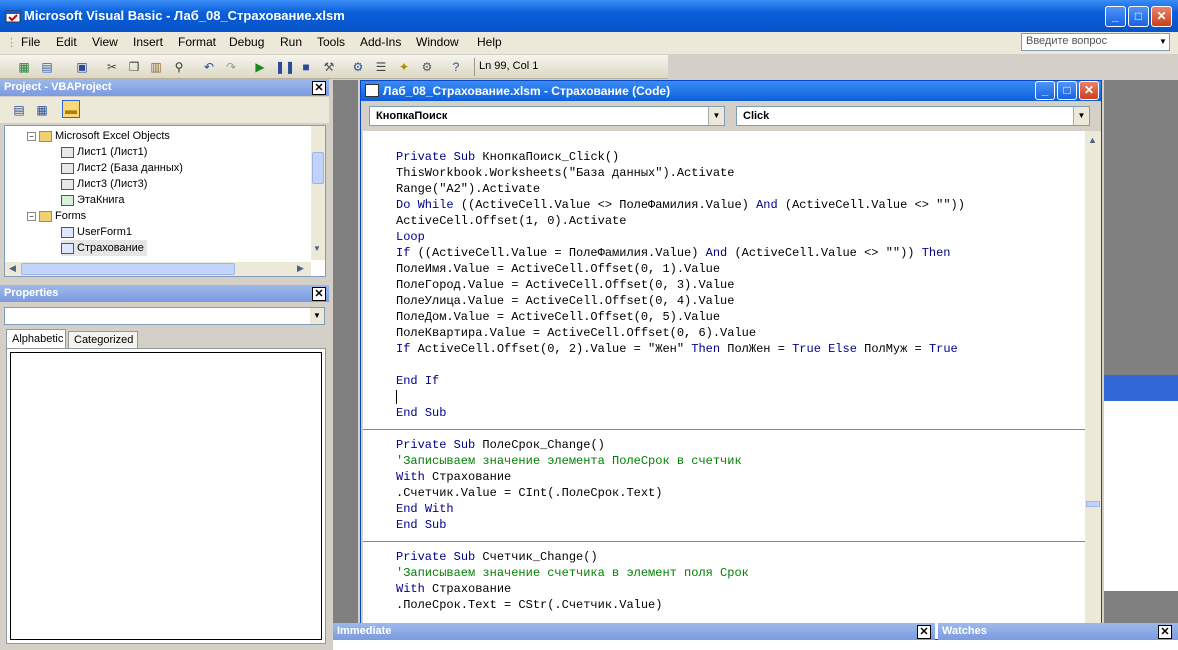 The height and width of the screenshot is (650, 1178). Describe the element at coordinates (1138, 16) in the screenshot. I see `maximize-button: □` at that location.